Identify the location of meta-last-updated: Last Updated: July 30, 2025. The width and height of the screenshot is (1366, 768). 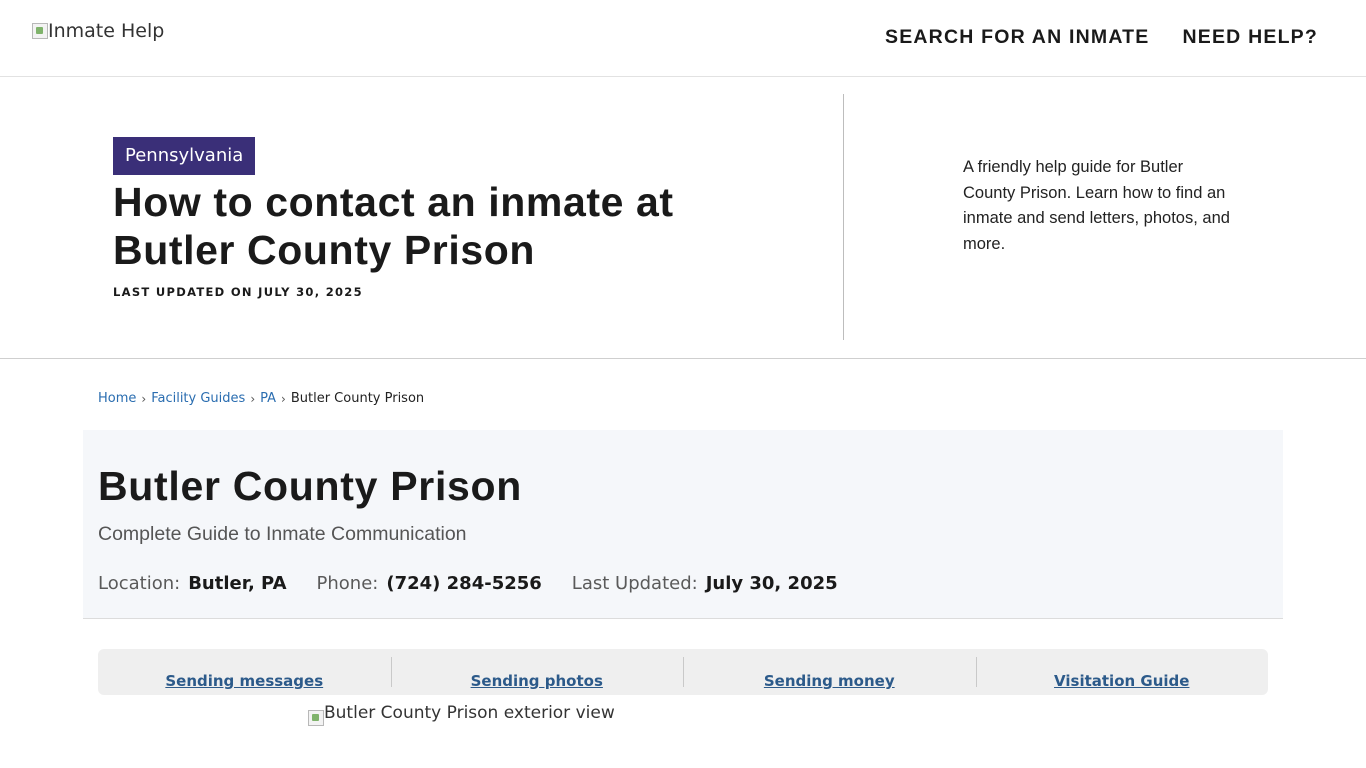
(705, 584).